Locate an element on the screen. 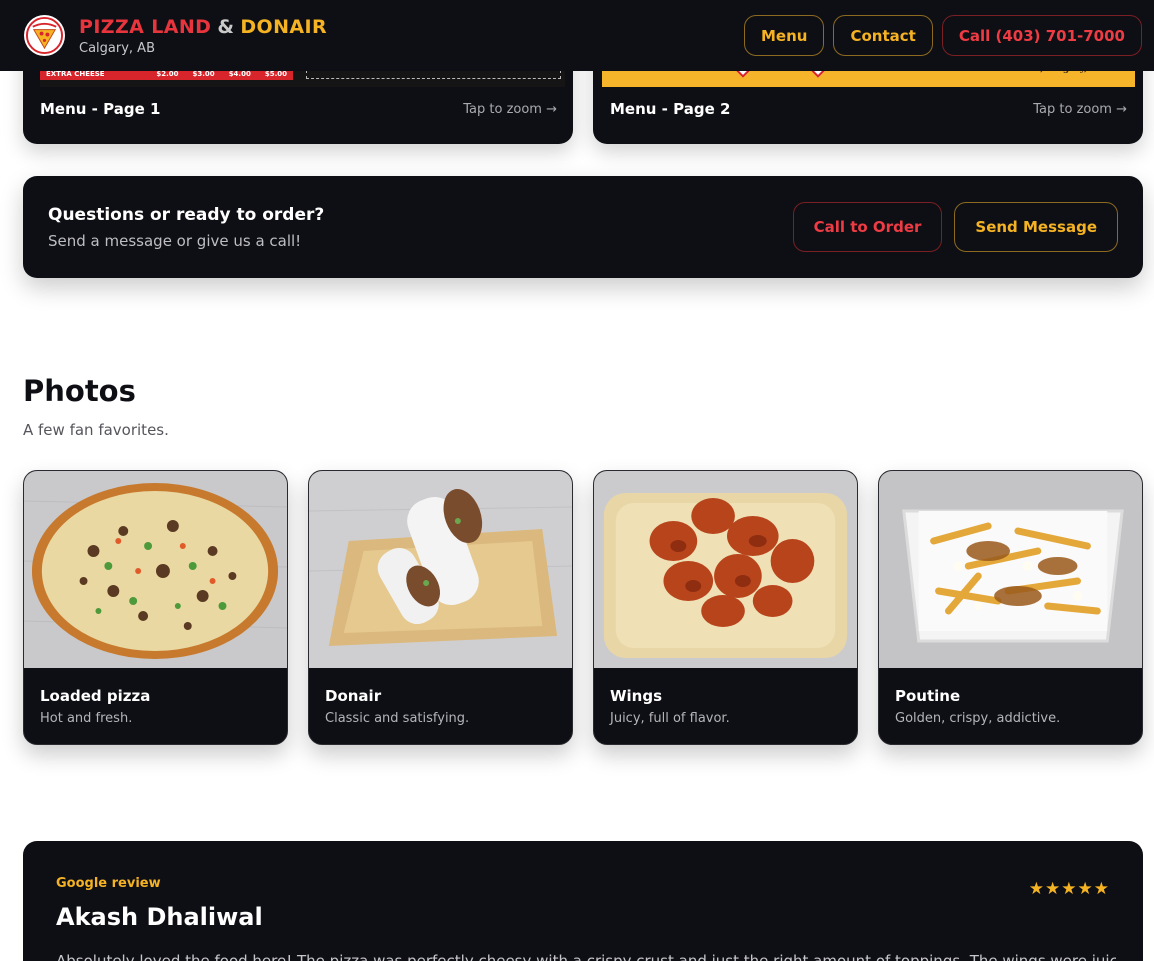  header-nav: Menu Contact Call (403) 701-7000 is located at coordinates (943, 35).